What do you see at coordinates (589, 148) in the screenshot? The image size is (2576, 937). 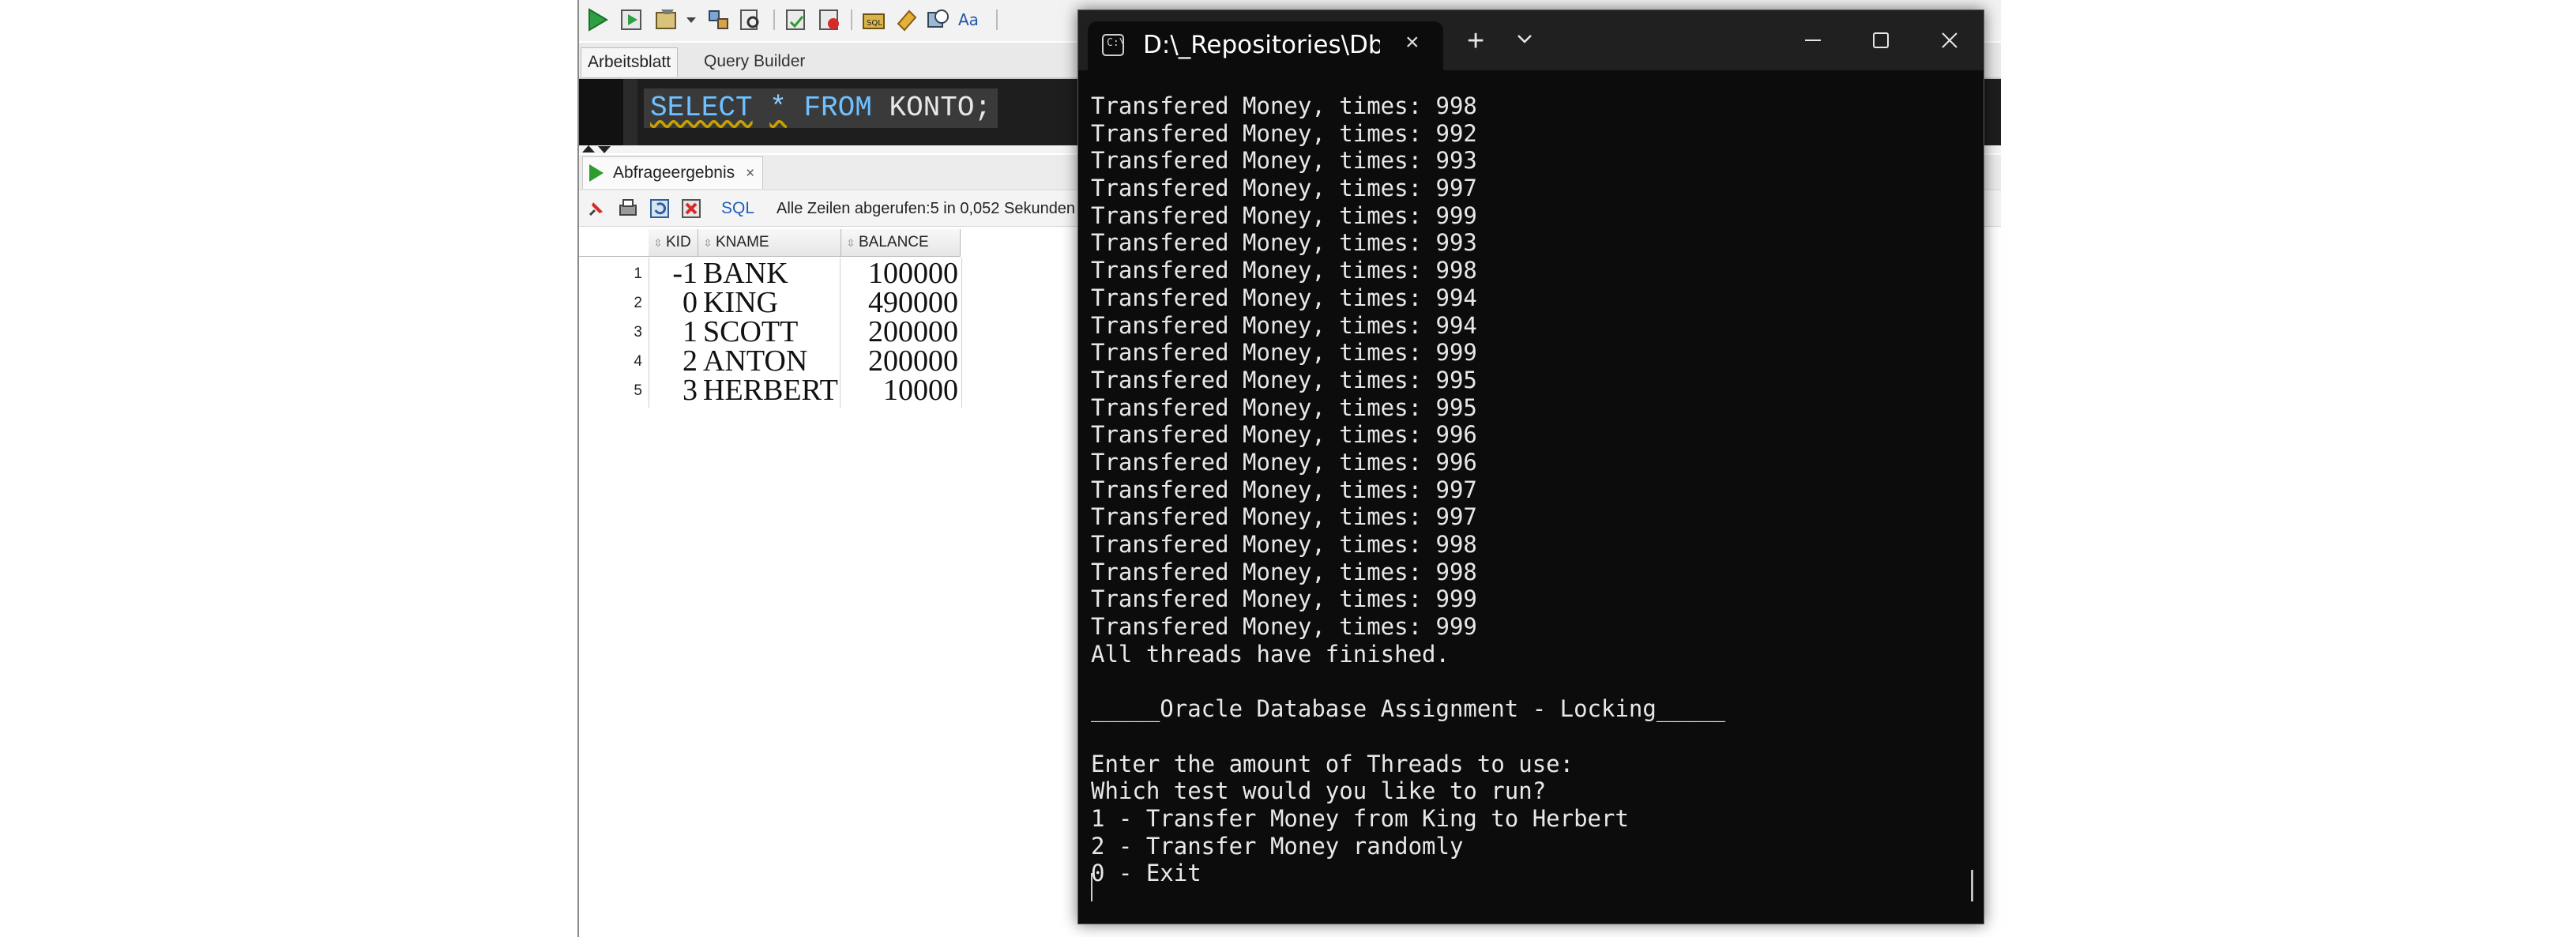 I see `splitter-up-arrow-icon` at bounding box center [589, 148].